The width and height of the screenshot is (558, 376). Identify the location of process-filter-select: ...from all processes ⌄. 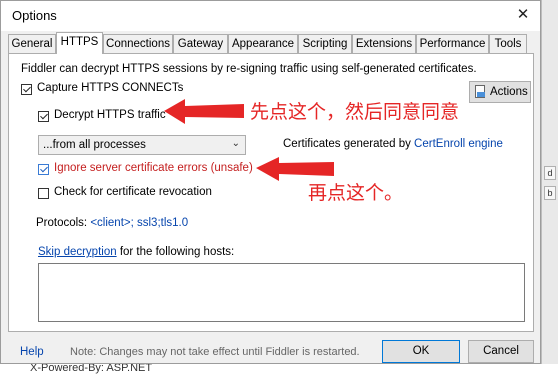
(142, 145).